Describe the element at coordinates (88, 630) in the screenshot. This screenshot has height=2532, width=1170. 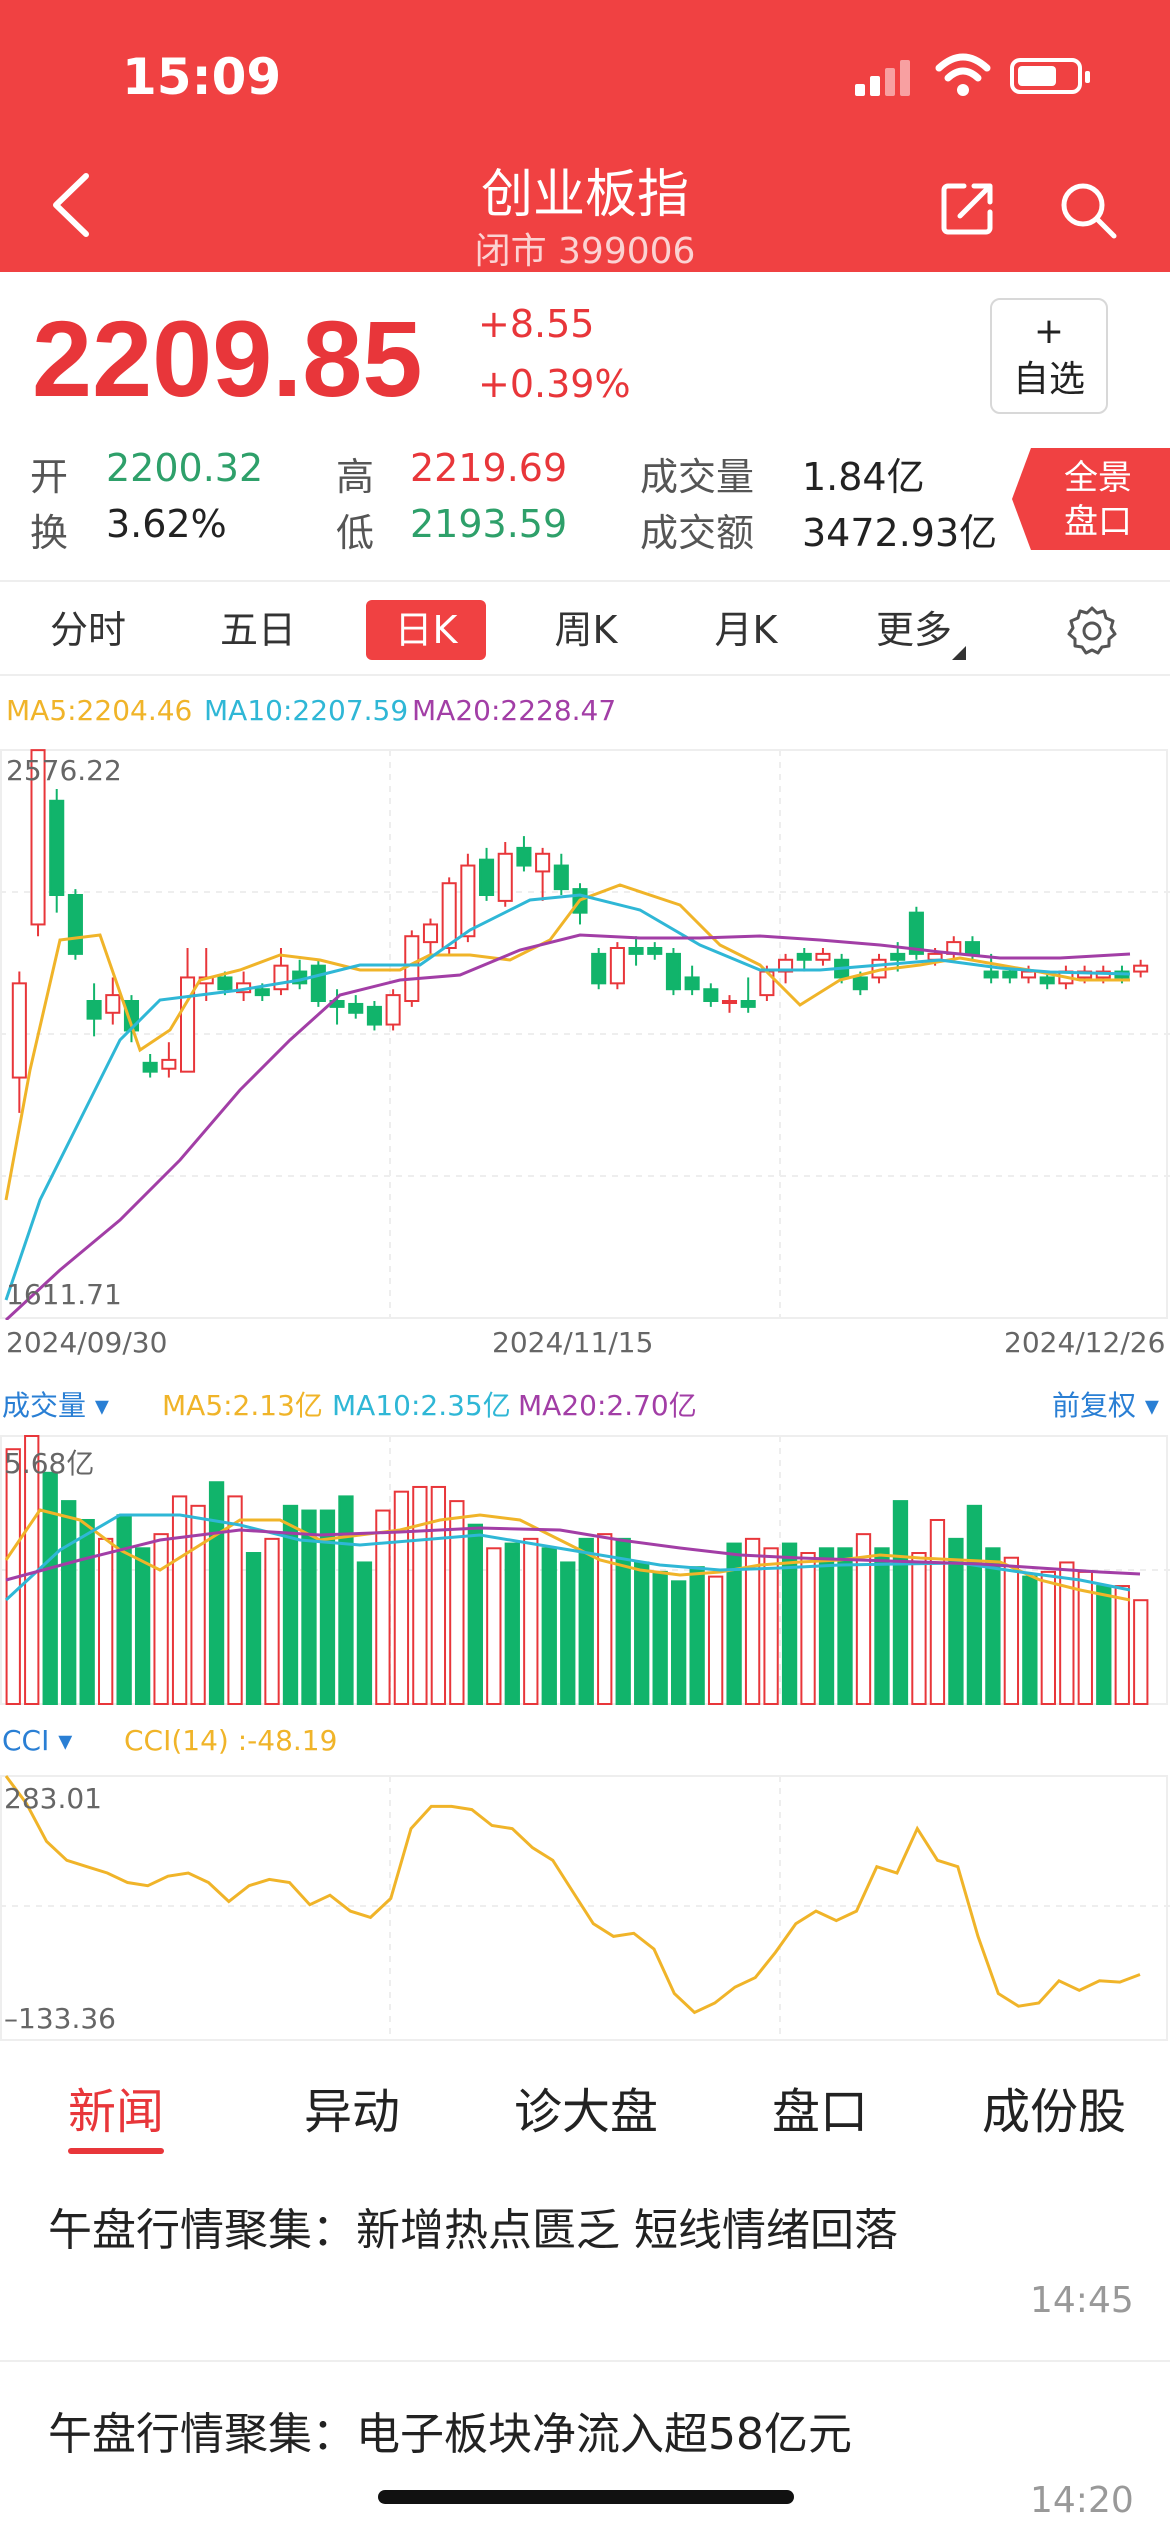
I see `tab-intraday: 分时` at that location.